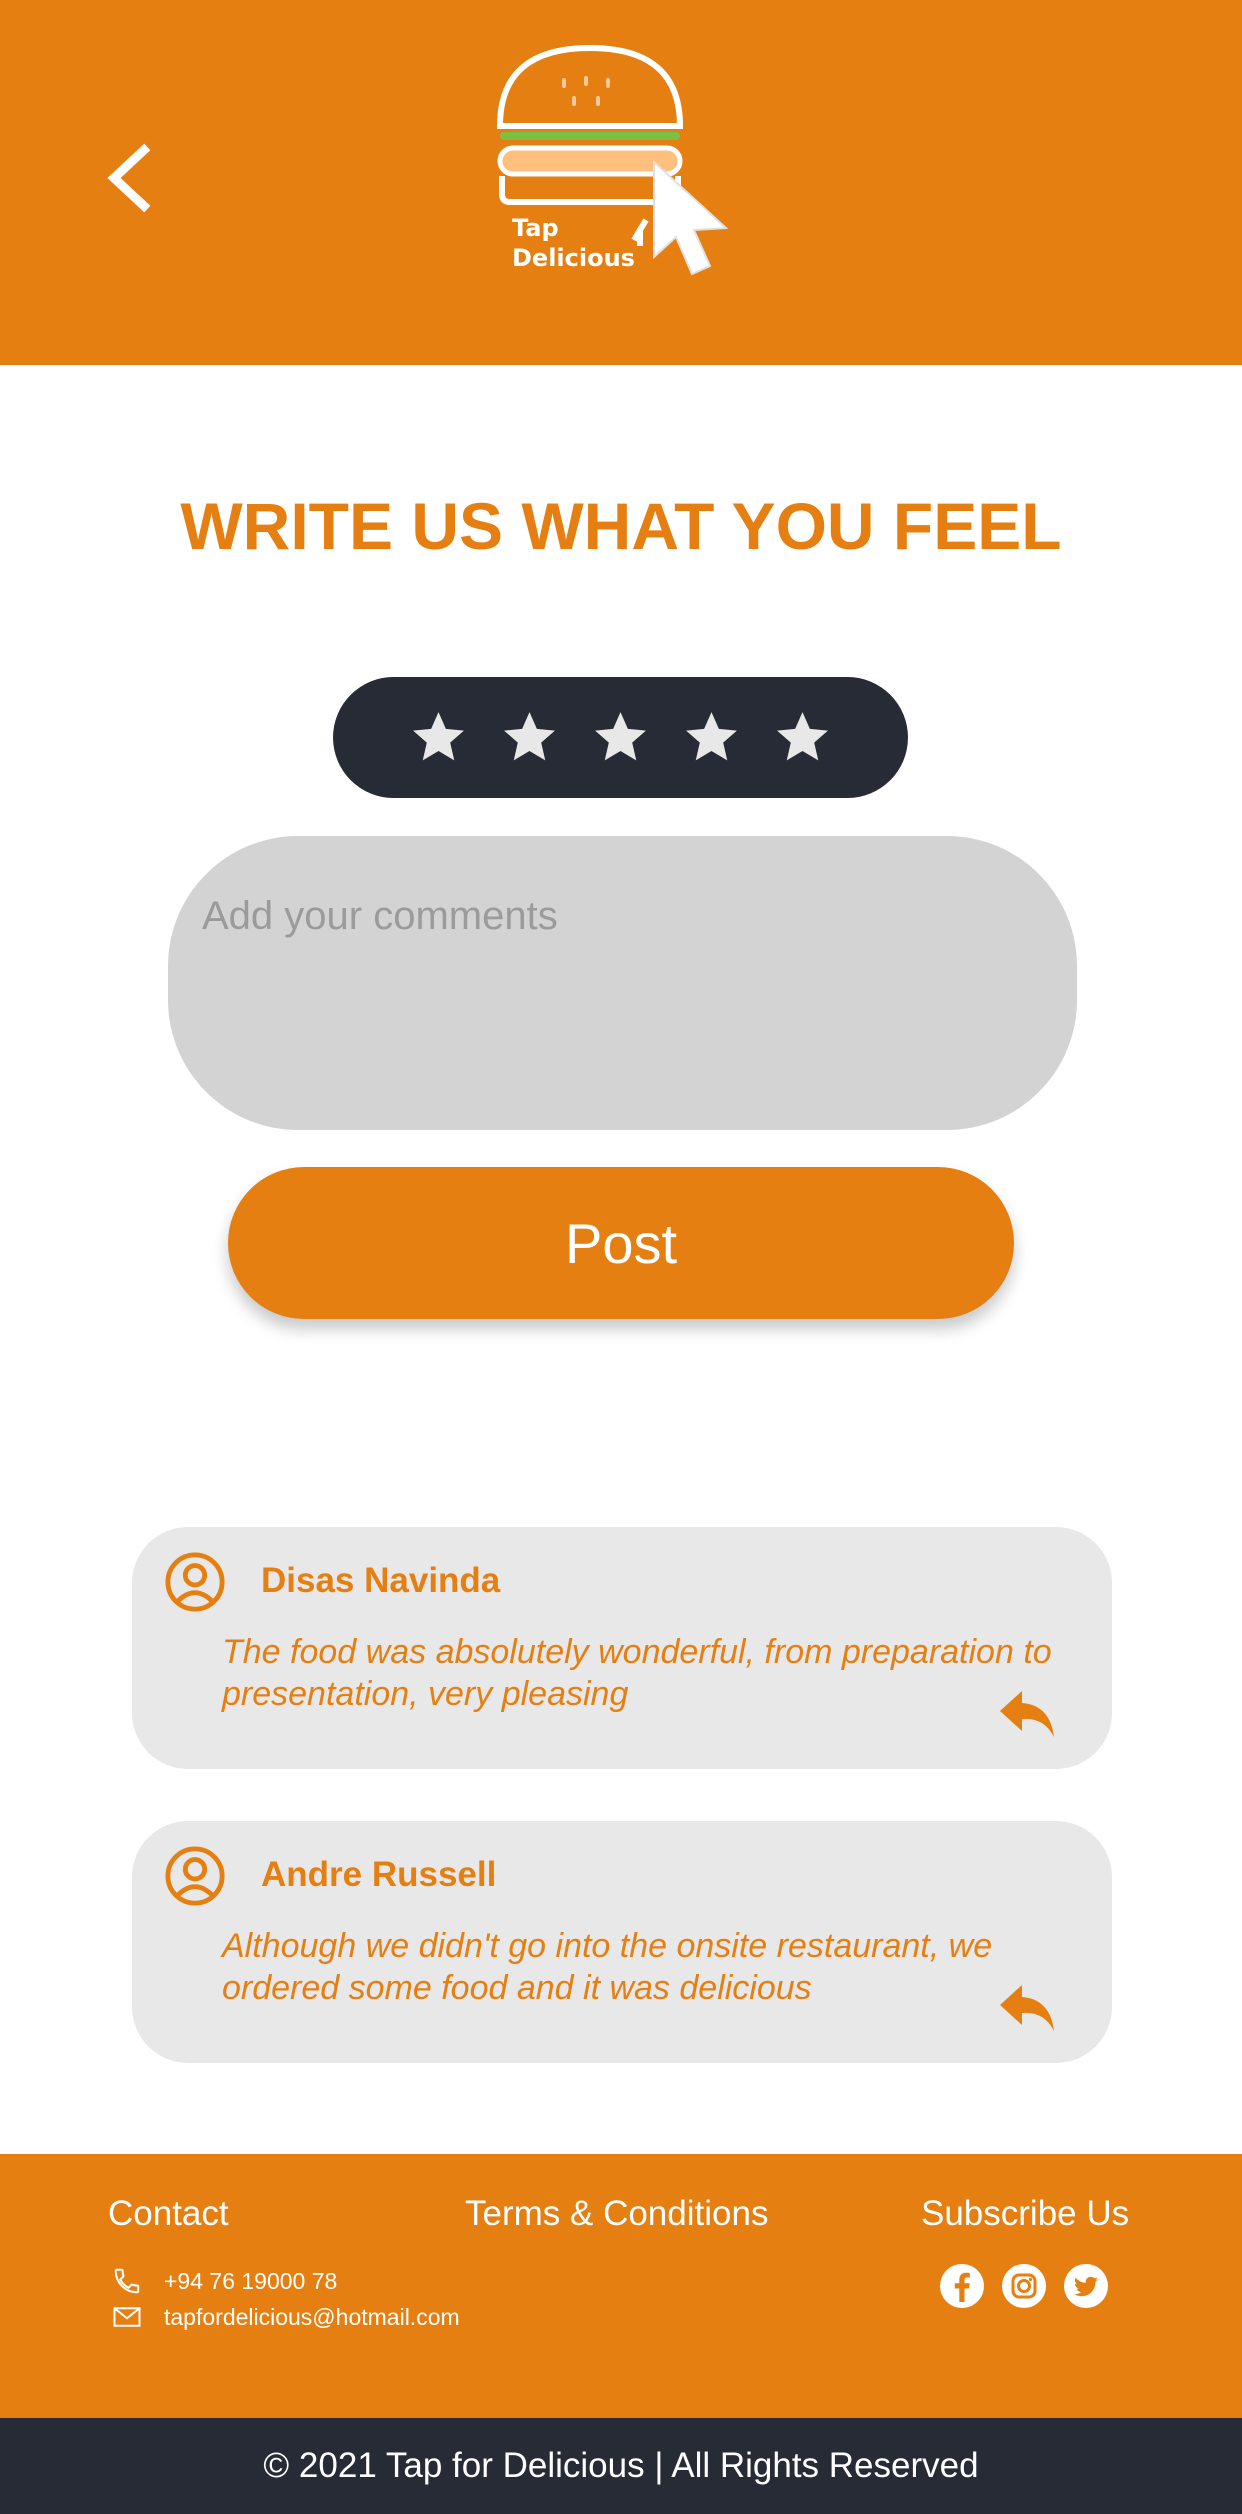 Image resolution: width=1242 pixels, height=2514 pixels. Describe the element at coordinates (621, 526) in the screenshot. I see `page-title: WRITE US WHAT YOU FEEL` at that location.